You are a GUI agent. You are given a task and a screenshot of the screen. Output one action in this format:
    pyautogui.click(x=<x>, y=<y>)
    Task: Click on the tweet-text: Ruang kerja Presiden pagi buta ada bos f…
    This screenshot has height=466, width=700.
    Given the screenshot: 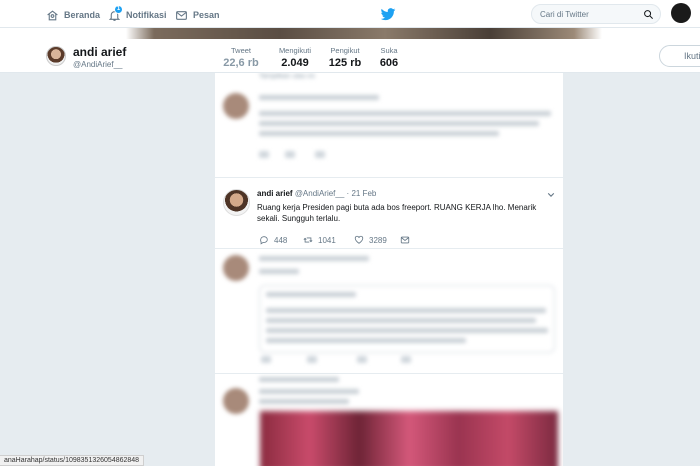 What is the action you would take?
    pyautogui.click(x=397, y=213)
    